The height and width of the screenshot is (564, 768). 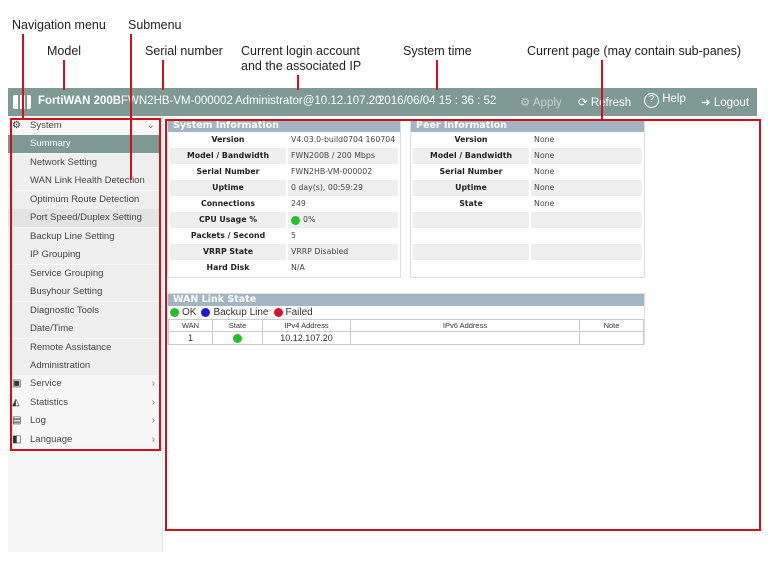 I want to click on annotation-serial: Serial number, so click(x=184, y=51).